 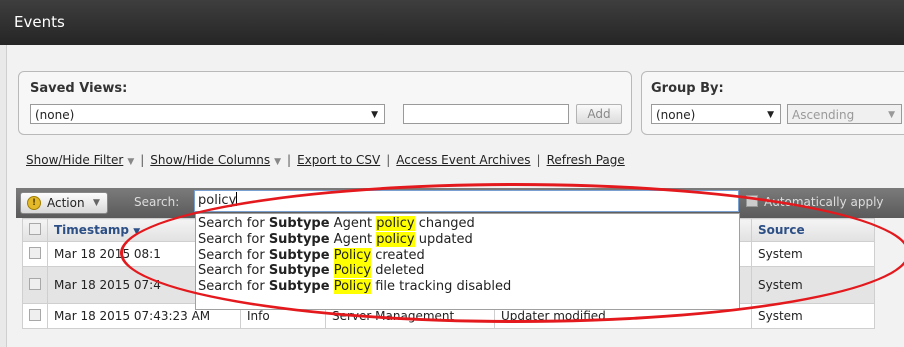 I want to click on show-hide-filter-link: Show/Hide Filter, so click(x=74, y=160).